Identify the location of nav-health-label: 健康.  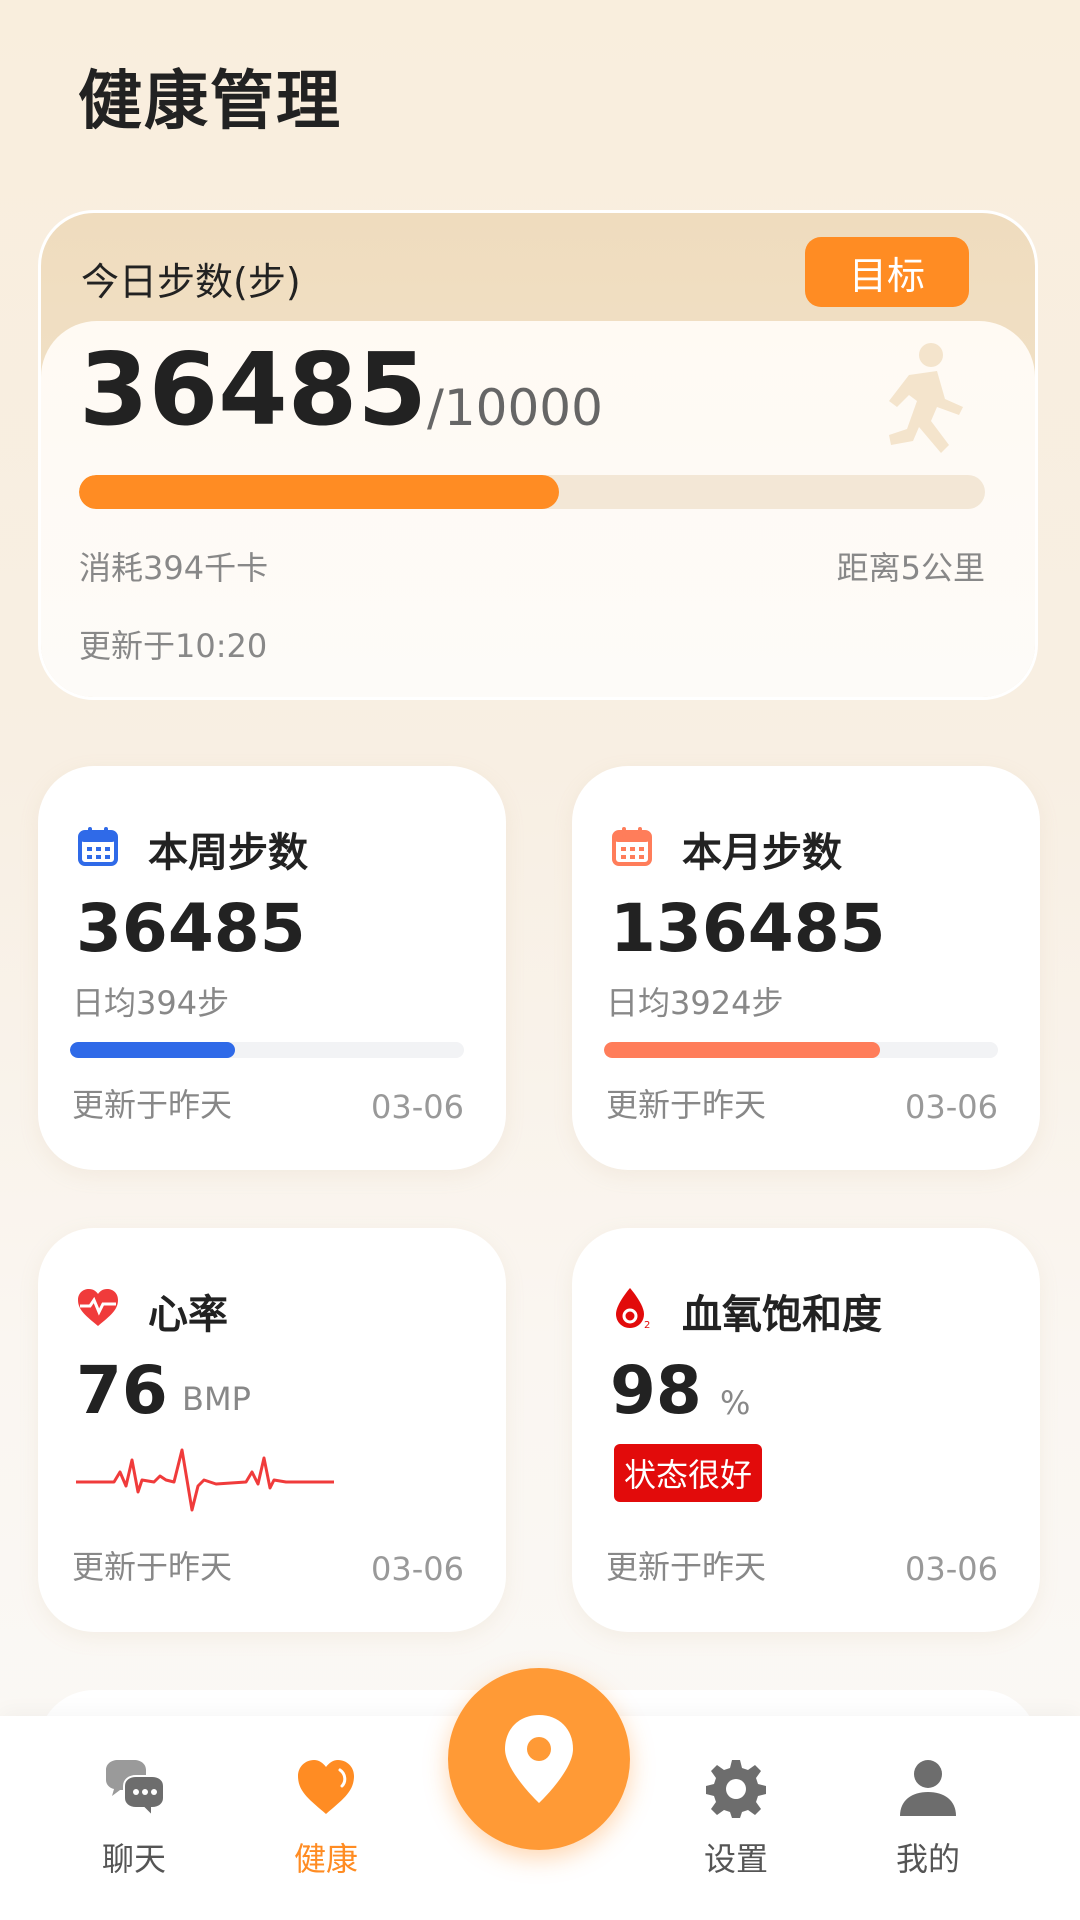
(325, 1859).